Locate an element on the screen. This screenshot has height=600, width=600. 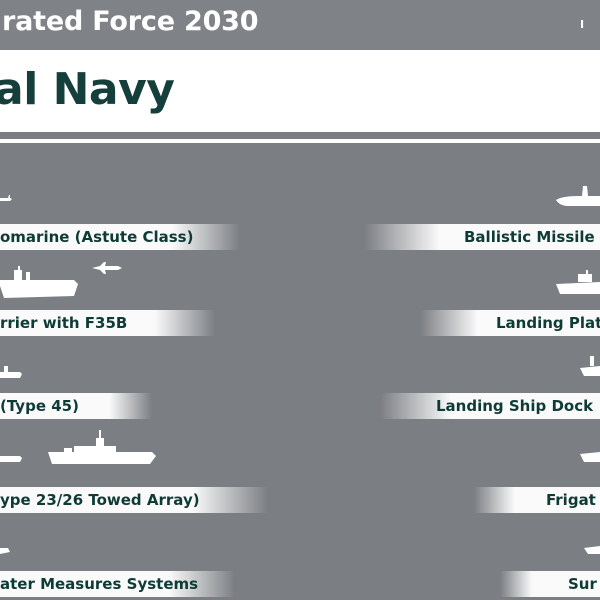
section-banner: al Navy is located at coordinates (300, 91).